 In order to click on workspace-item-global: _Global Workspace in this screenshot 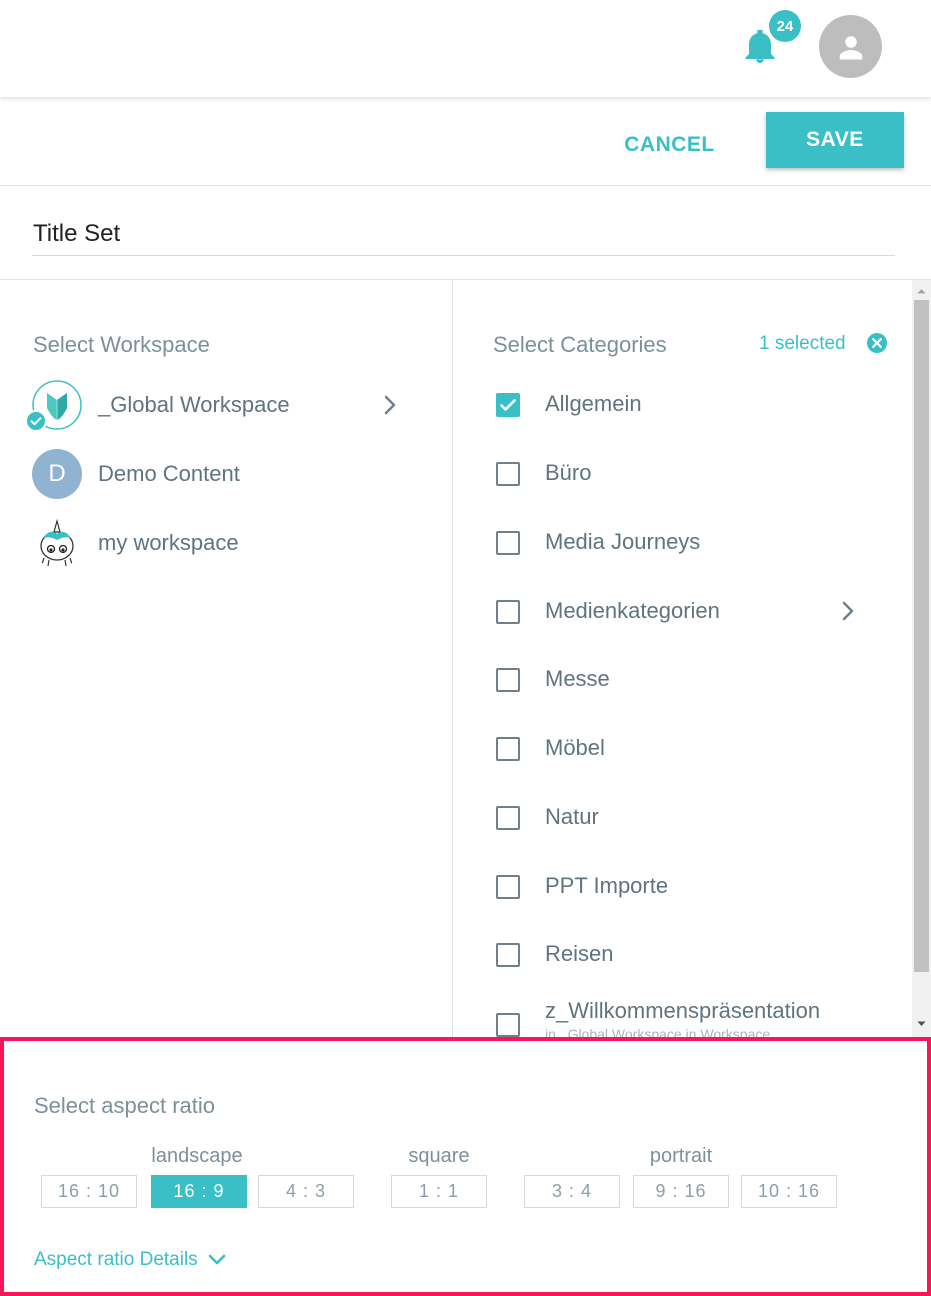, I will do `click(218, 406)`.